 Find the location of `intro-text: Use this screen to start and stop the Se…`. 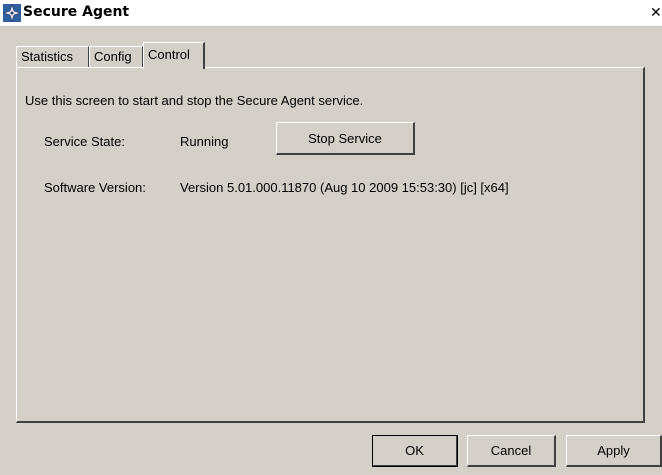

intro-text: Use this screen to start and stop the Se… is located at coordinates (194, 100).